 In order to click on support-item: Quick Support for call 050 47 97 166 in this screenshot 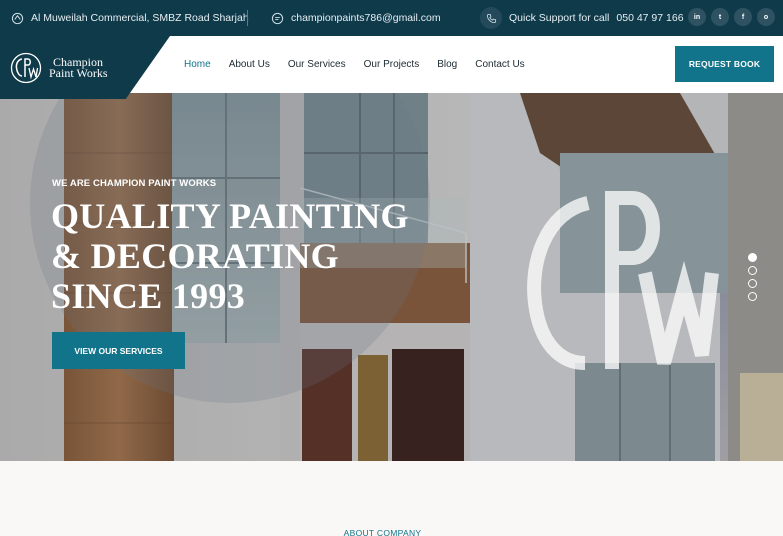, I will do `click(582, 18)`.